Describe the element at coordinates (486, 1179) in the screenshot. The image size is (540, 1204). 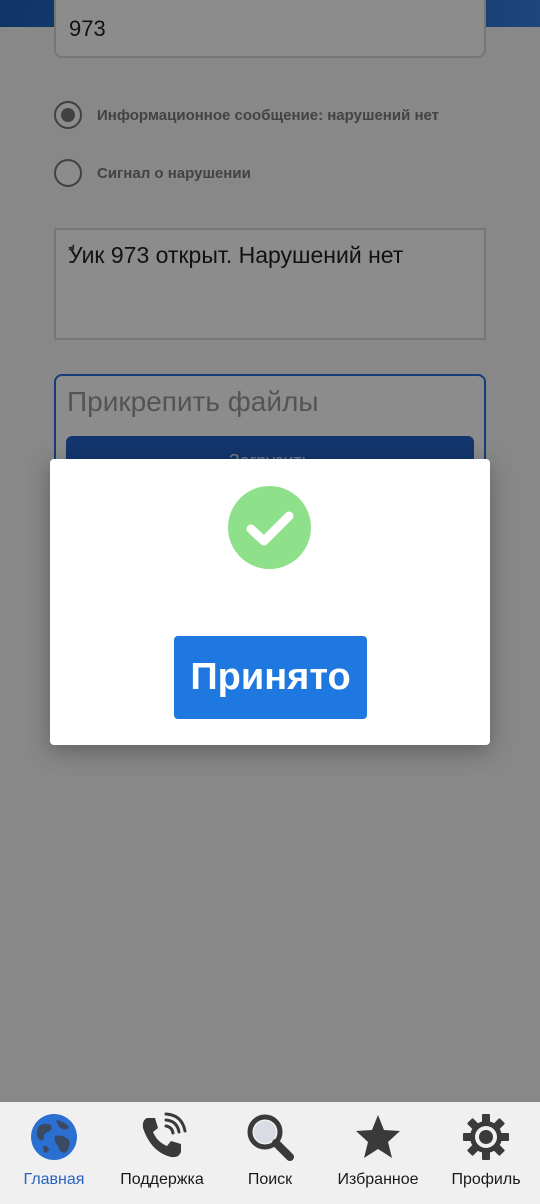
I see `nav-label-profile: Профиль` at that location.